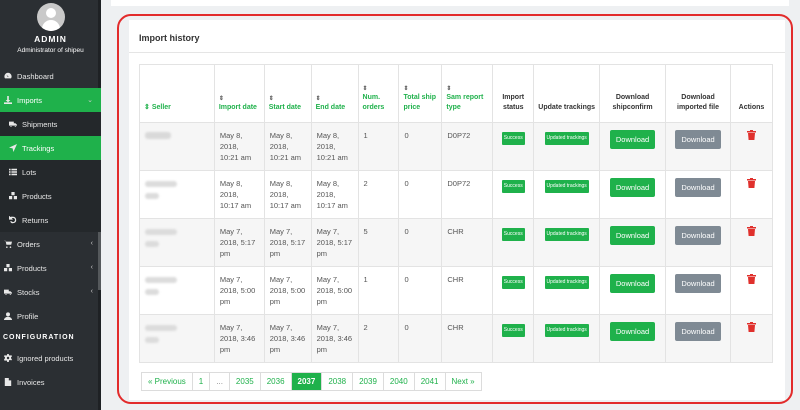 Image resolution: width=800 pixels, height=410 pixels. I want to click on chevron-down-icon: ⌄, so click(90, 100).